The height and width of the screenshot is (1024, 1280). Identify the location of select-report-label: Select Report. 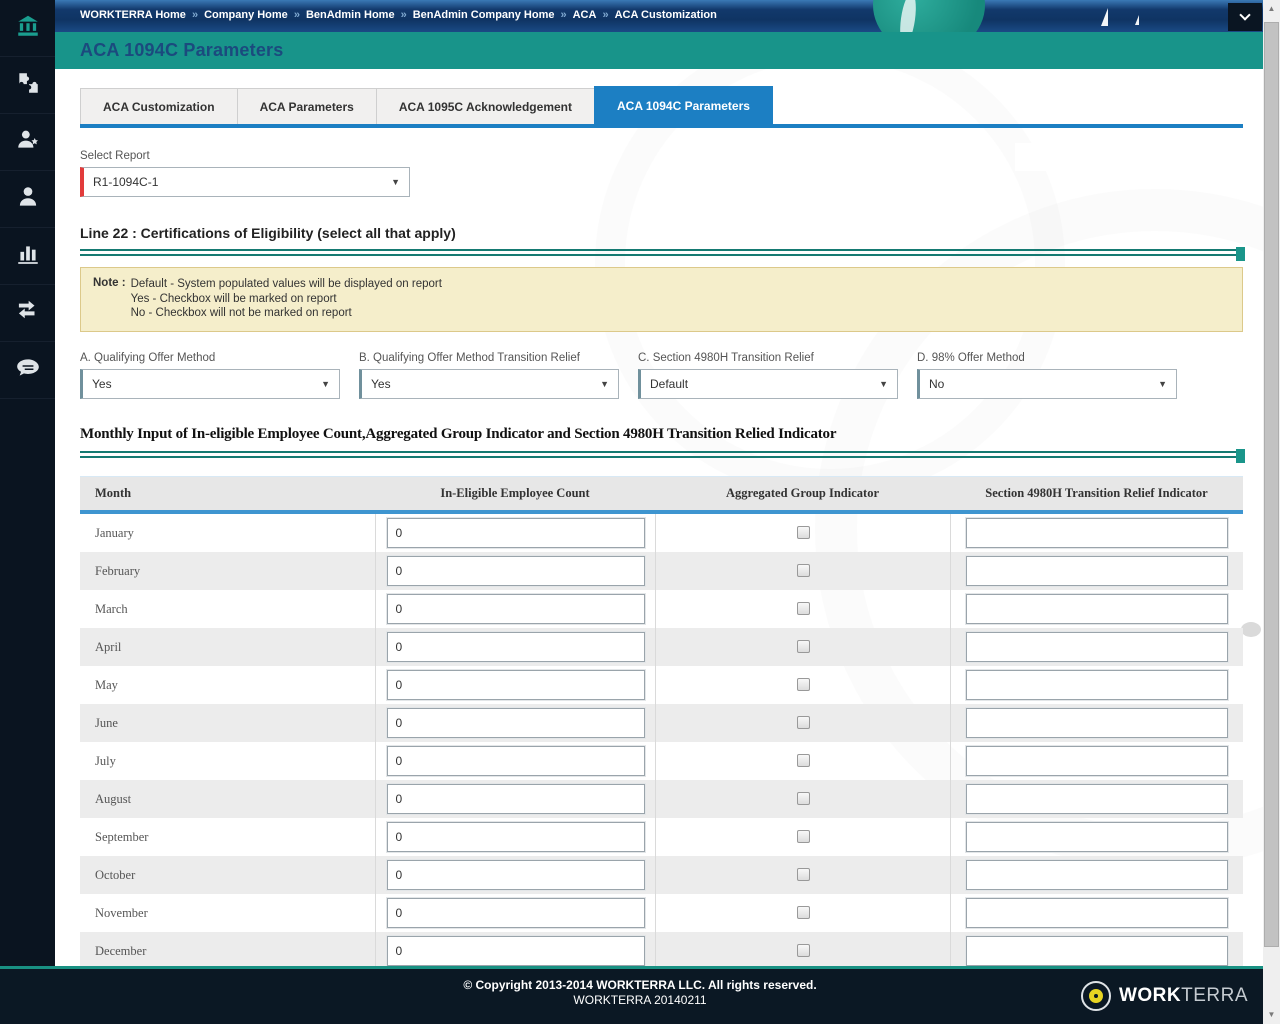
(115, 156).